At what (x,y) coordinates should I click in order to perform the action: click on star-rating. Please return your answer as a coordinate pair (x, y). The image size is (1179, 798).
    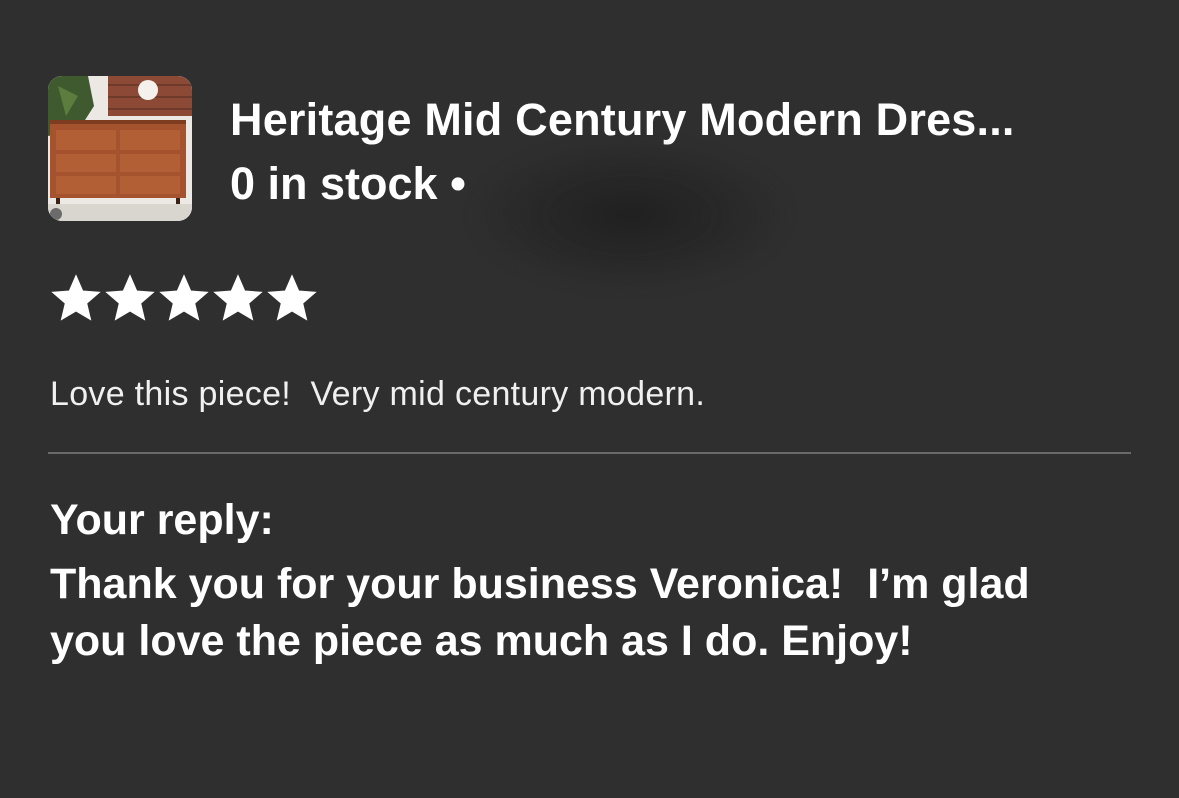
    Looking at the image, I should click on (184, 298).